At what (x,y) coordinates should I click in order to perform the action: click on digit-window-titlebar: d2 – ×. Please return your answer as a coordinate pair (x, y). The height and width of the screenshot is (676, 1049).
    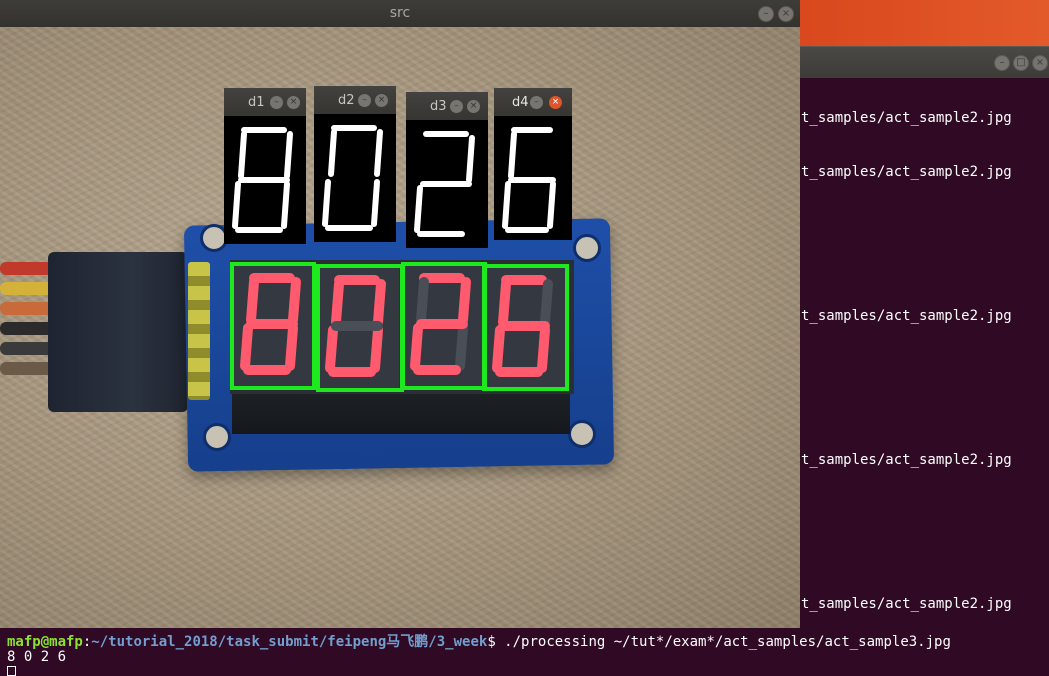
    Looking at the image, I should click on (355, 100).